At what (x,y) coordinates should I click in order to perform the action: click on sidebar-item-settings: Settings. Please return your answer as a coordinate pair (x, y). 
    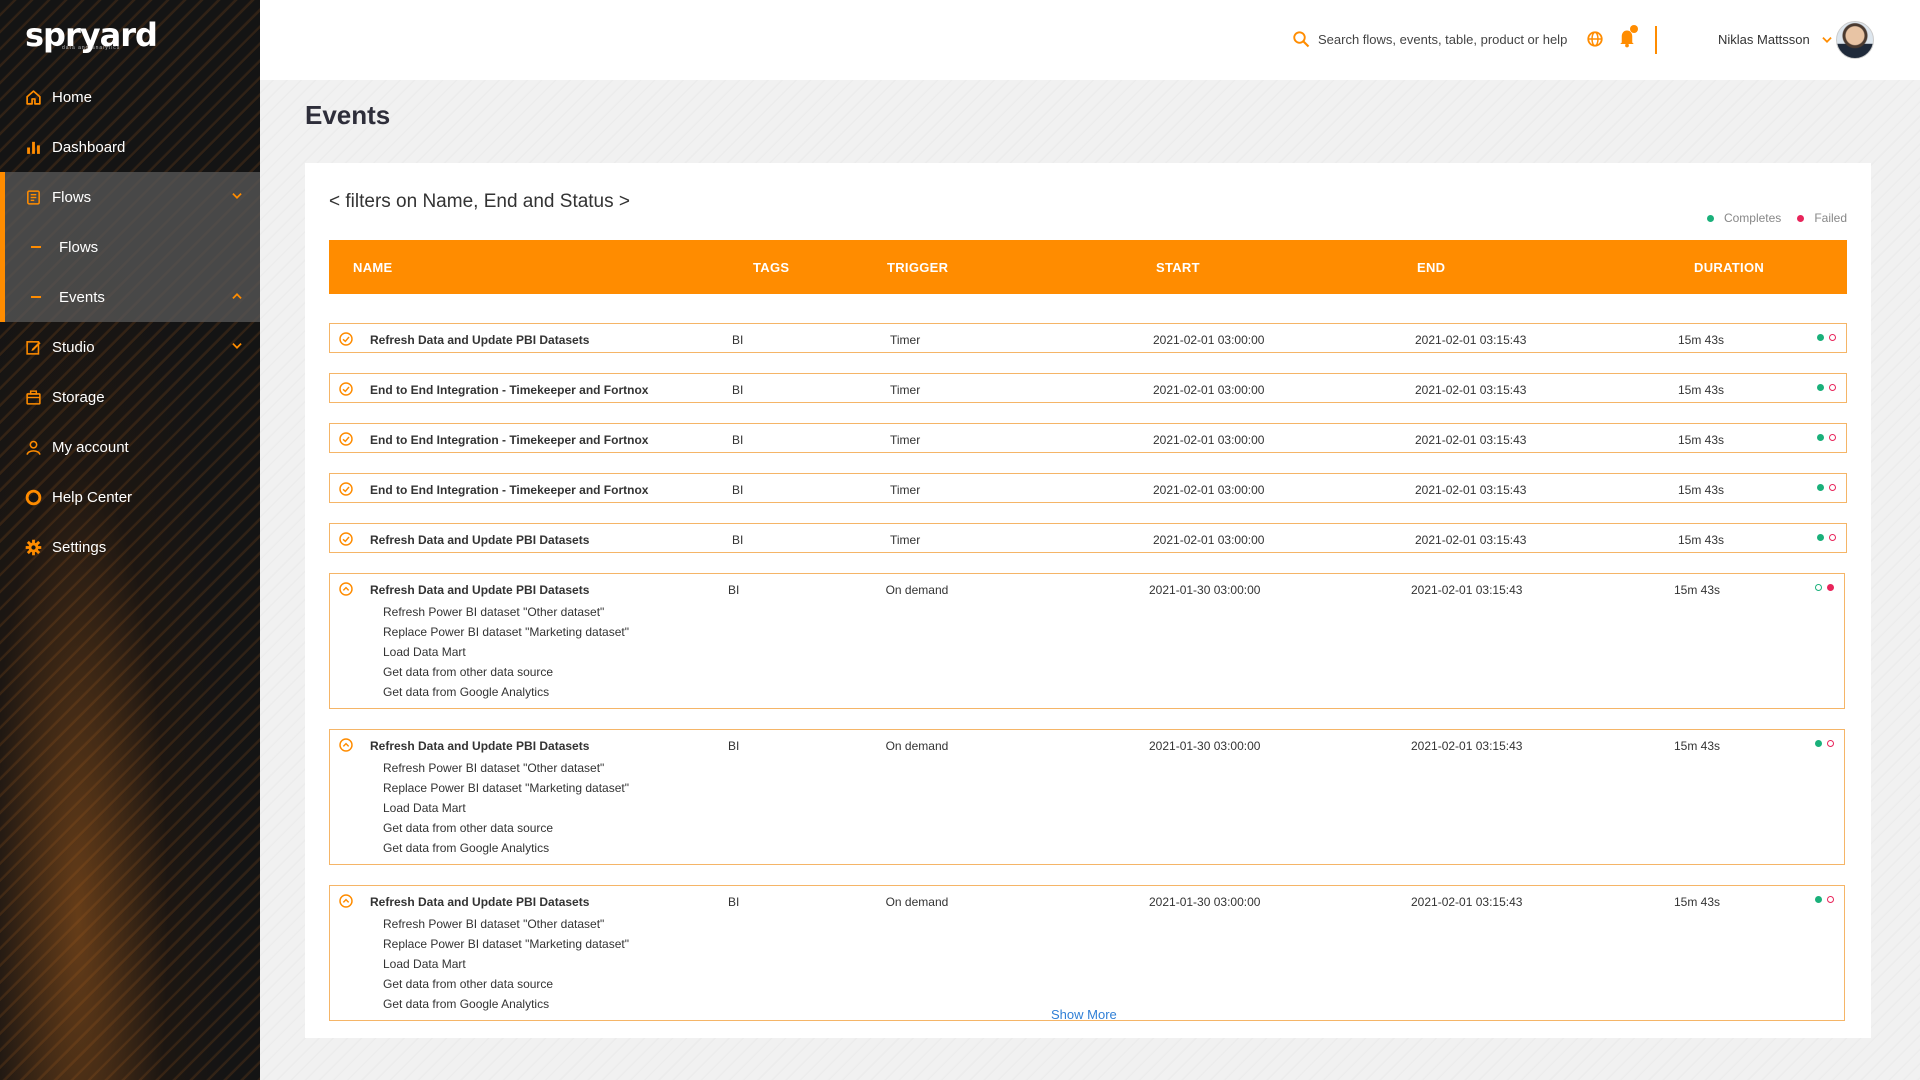
    Looking at the image, I should click on (130, 547).